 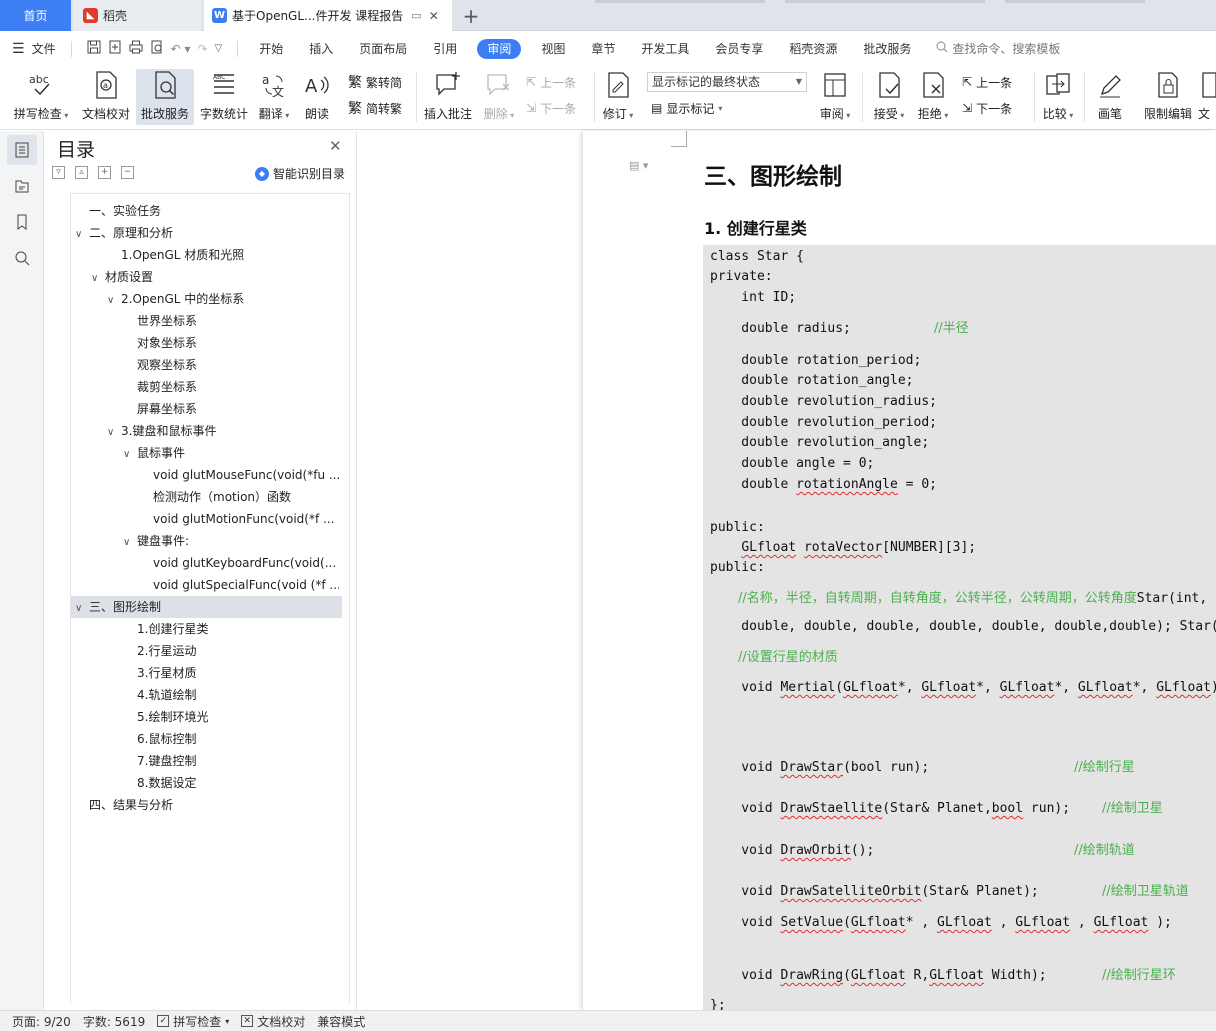 I want to click on menu-tab-review: 审阅, so click(x=499, y=48).